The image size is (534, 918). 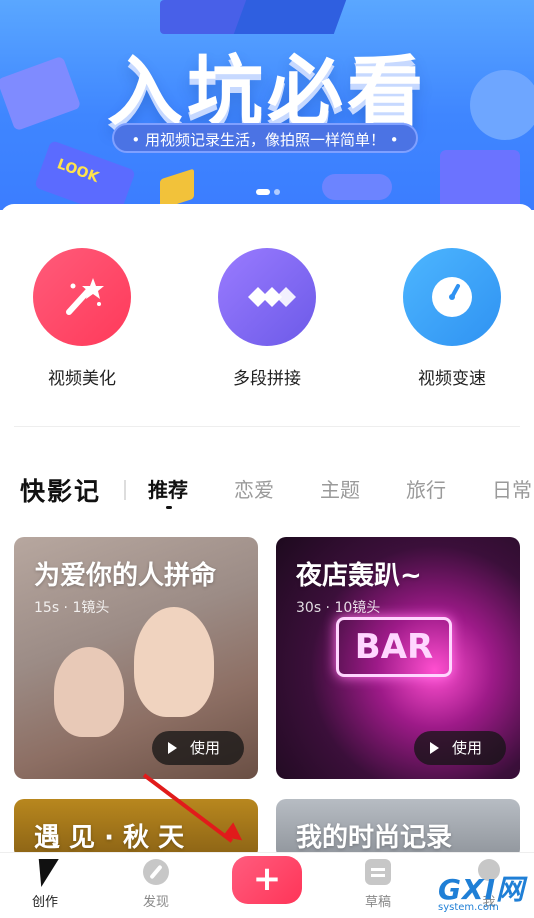 I want to click on template-card: 遇 见 · 秋 天, so click(x=136, y=829).